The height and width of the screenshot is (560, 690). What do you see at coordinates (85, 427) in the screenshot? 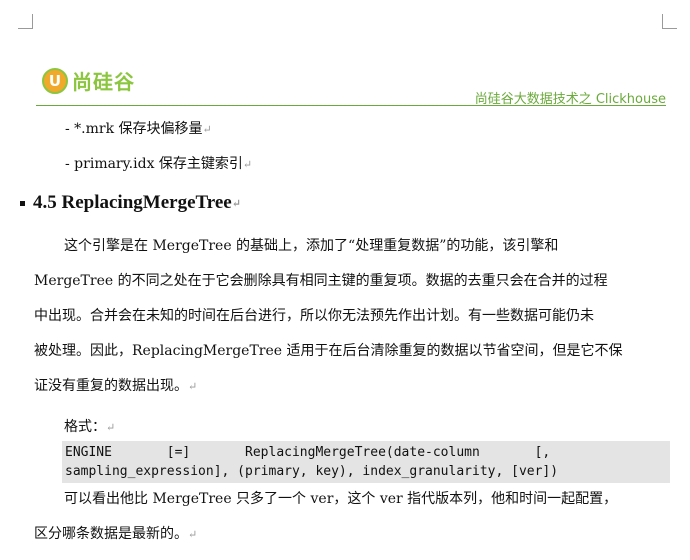
I see `format-label: 格式：` at bounding box center [85, 427].